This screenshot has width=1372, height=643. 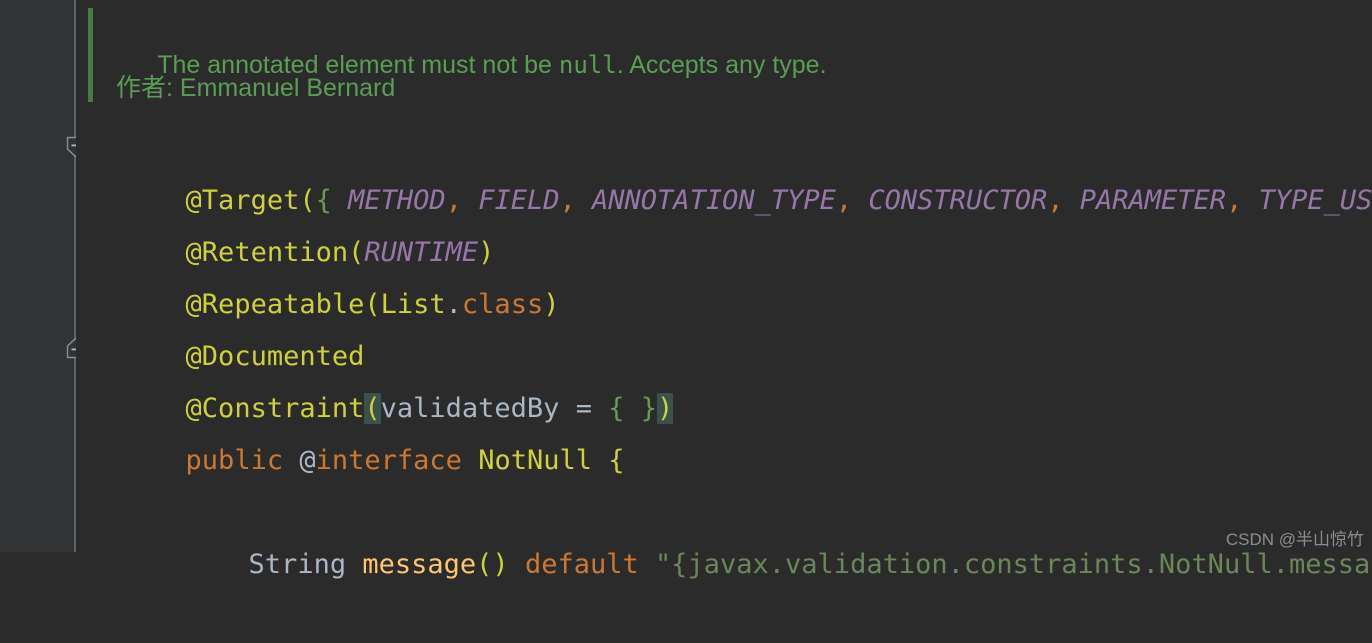 I want to click on class-name-notnull: NotNull, so click(x=535, y=460).